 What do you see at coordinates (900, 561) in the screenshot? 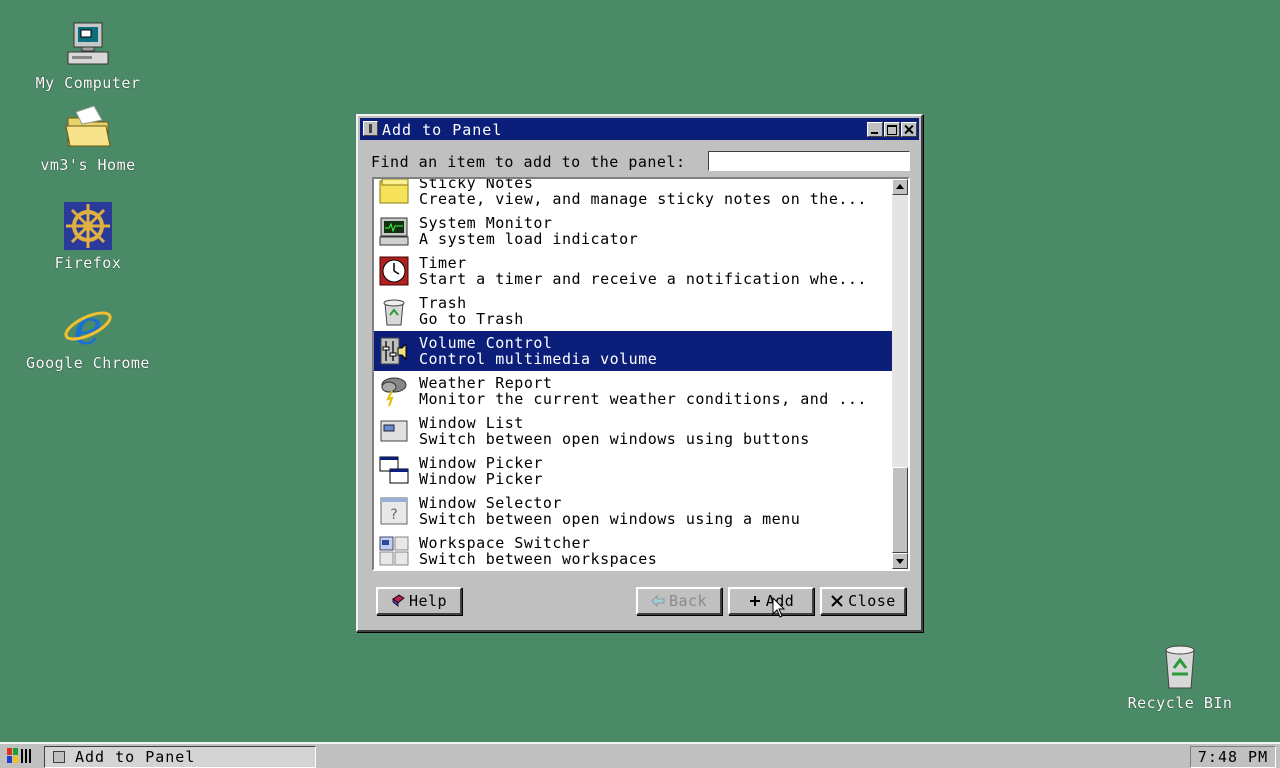
I see `scroll-down-button` at bounding box center [900, 561].